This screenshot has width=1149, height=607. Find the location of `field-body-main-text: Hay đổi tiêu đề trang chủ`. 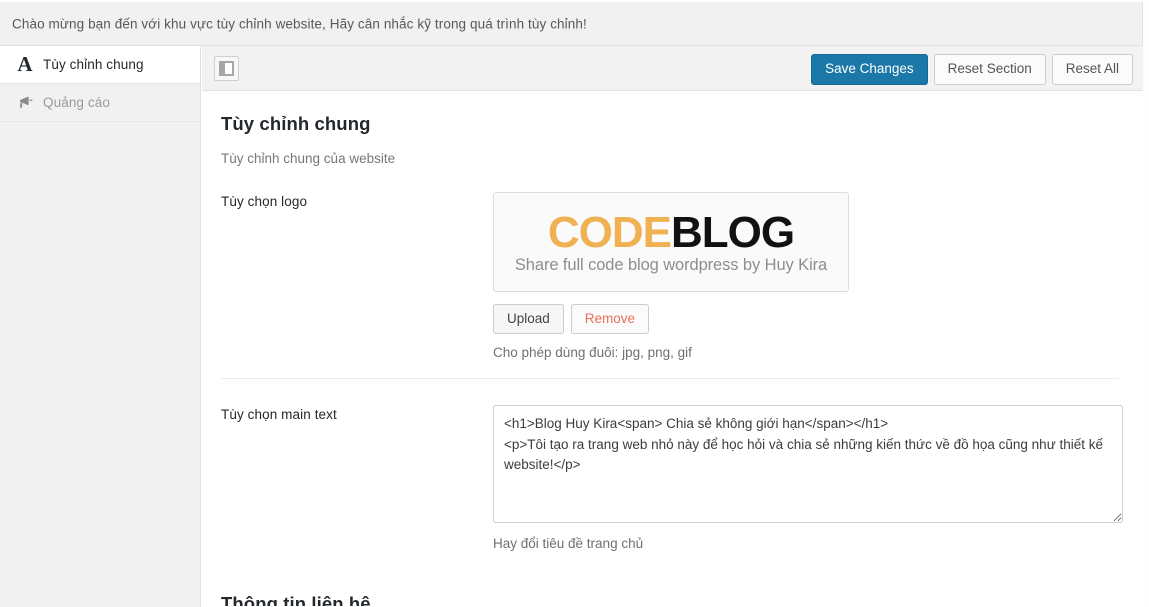

field-body-main-text: Hay đổi tiêu đề trang chủ is located at coordinates (808, 478).